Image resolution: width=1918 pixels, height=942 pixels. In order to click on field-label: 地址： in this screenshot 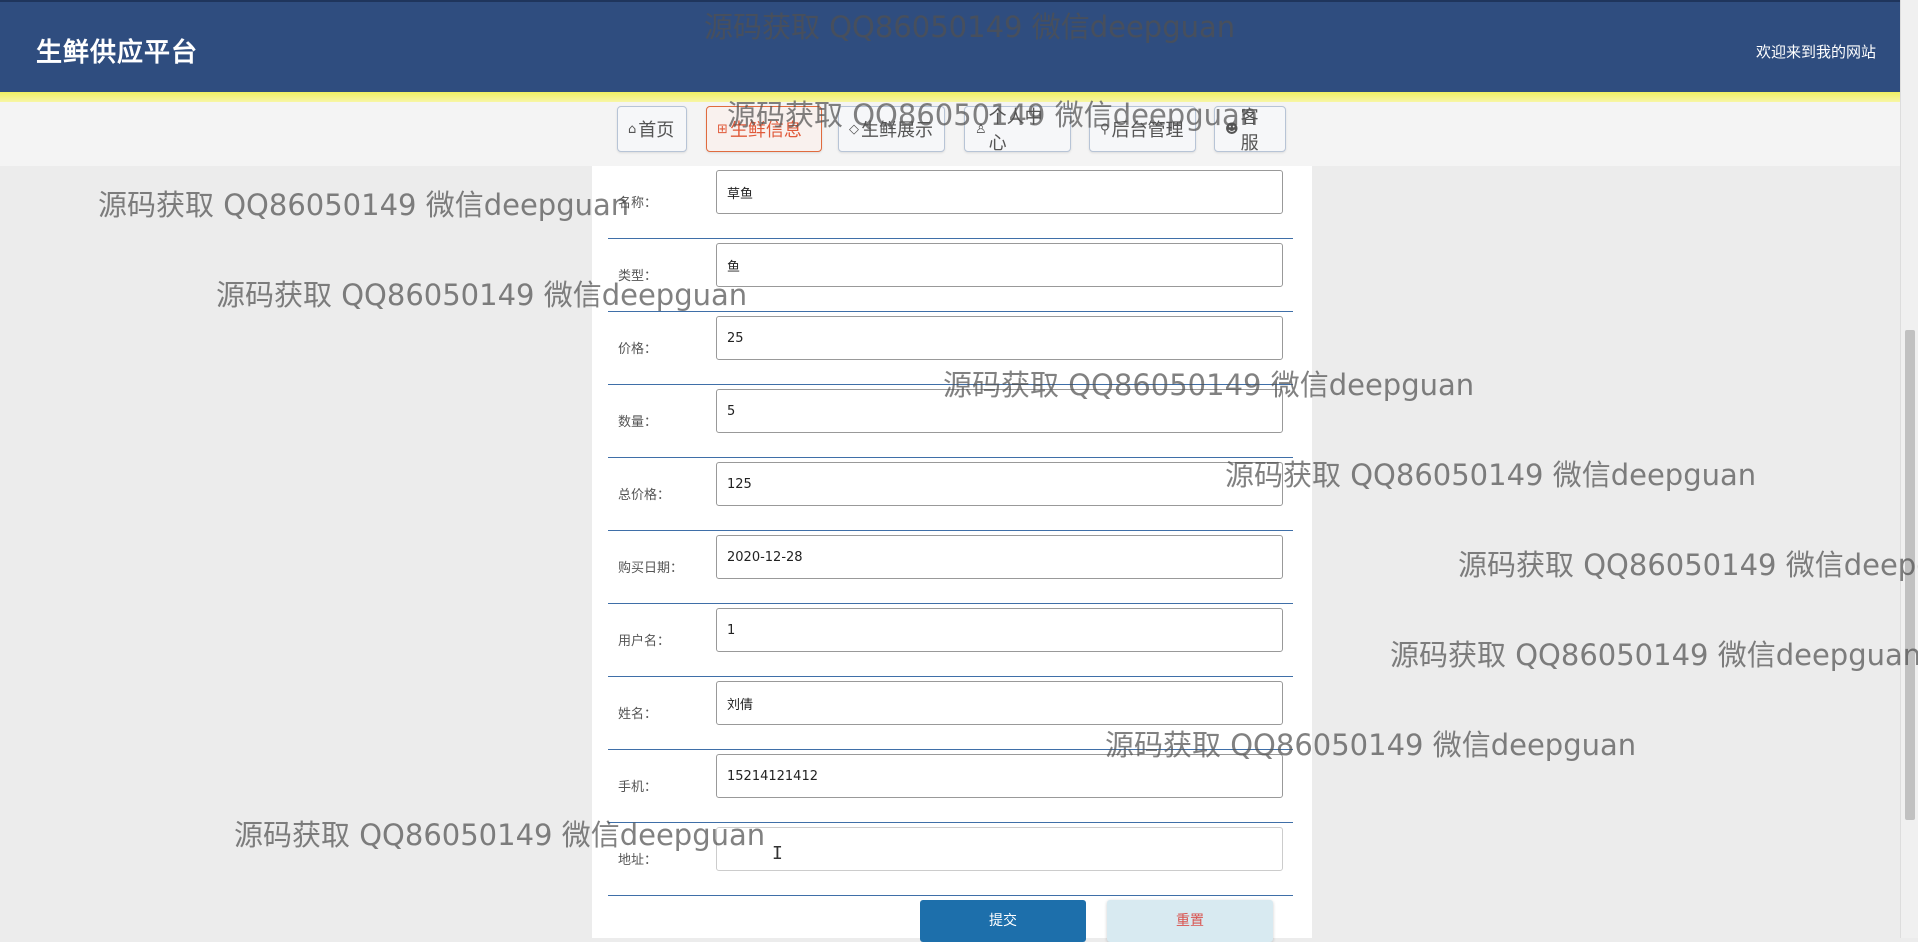, I will do `click(638, 860)`.